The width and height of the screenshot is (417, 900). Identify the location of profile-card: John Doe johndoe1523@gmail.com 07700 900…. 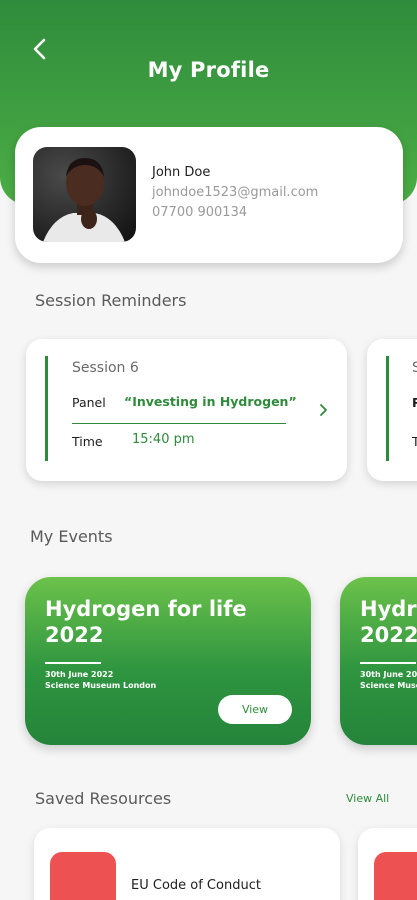
(209, 195).